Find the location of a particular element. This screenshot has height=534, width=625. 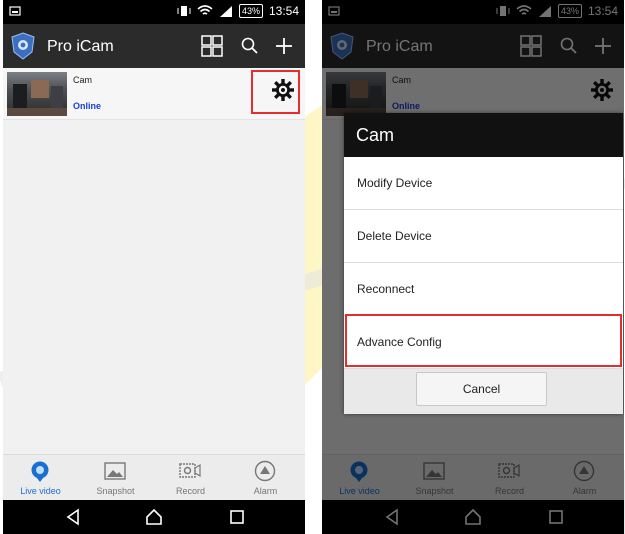

signal-icon is located at coordinates (225, 11).